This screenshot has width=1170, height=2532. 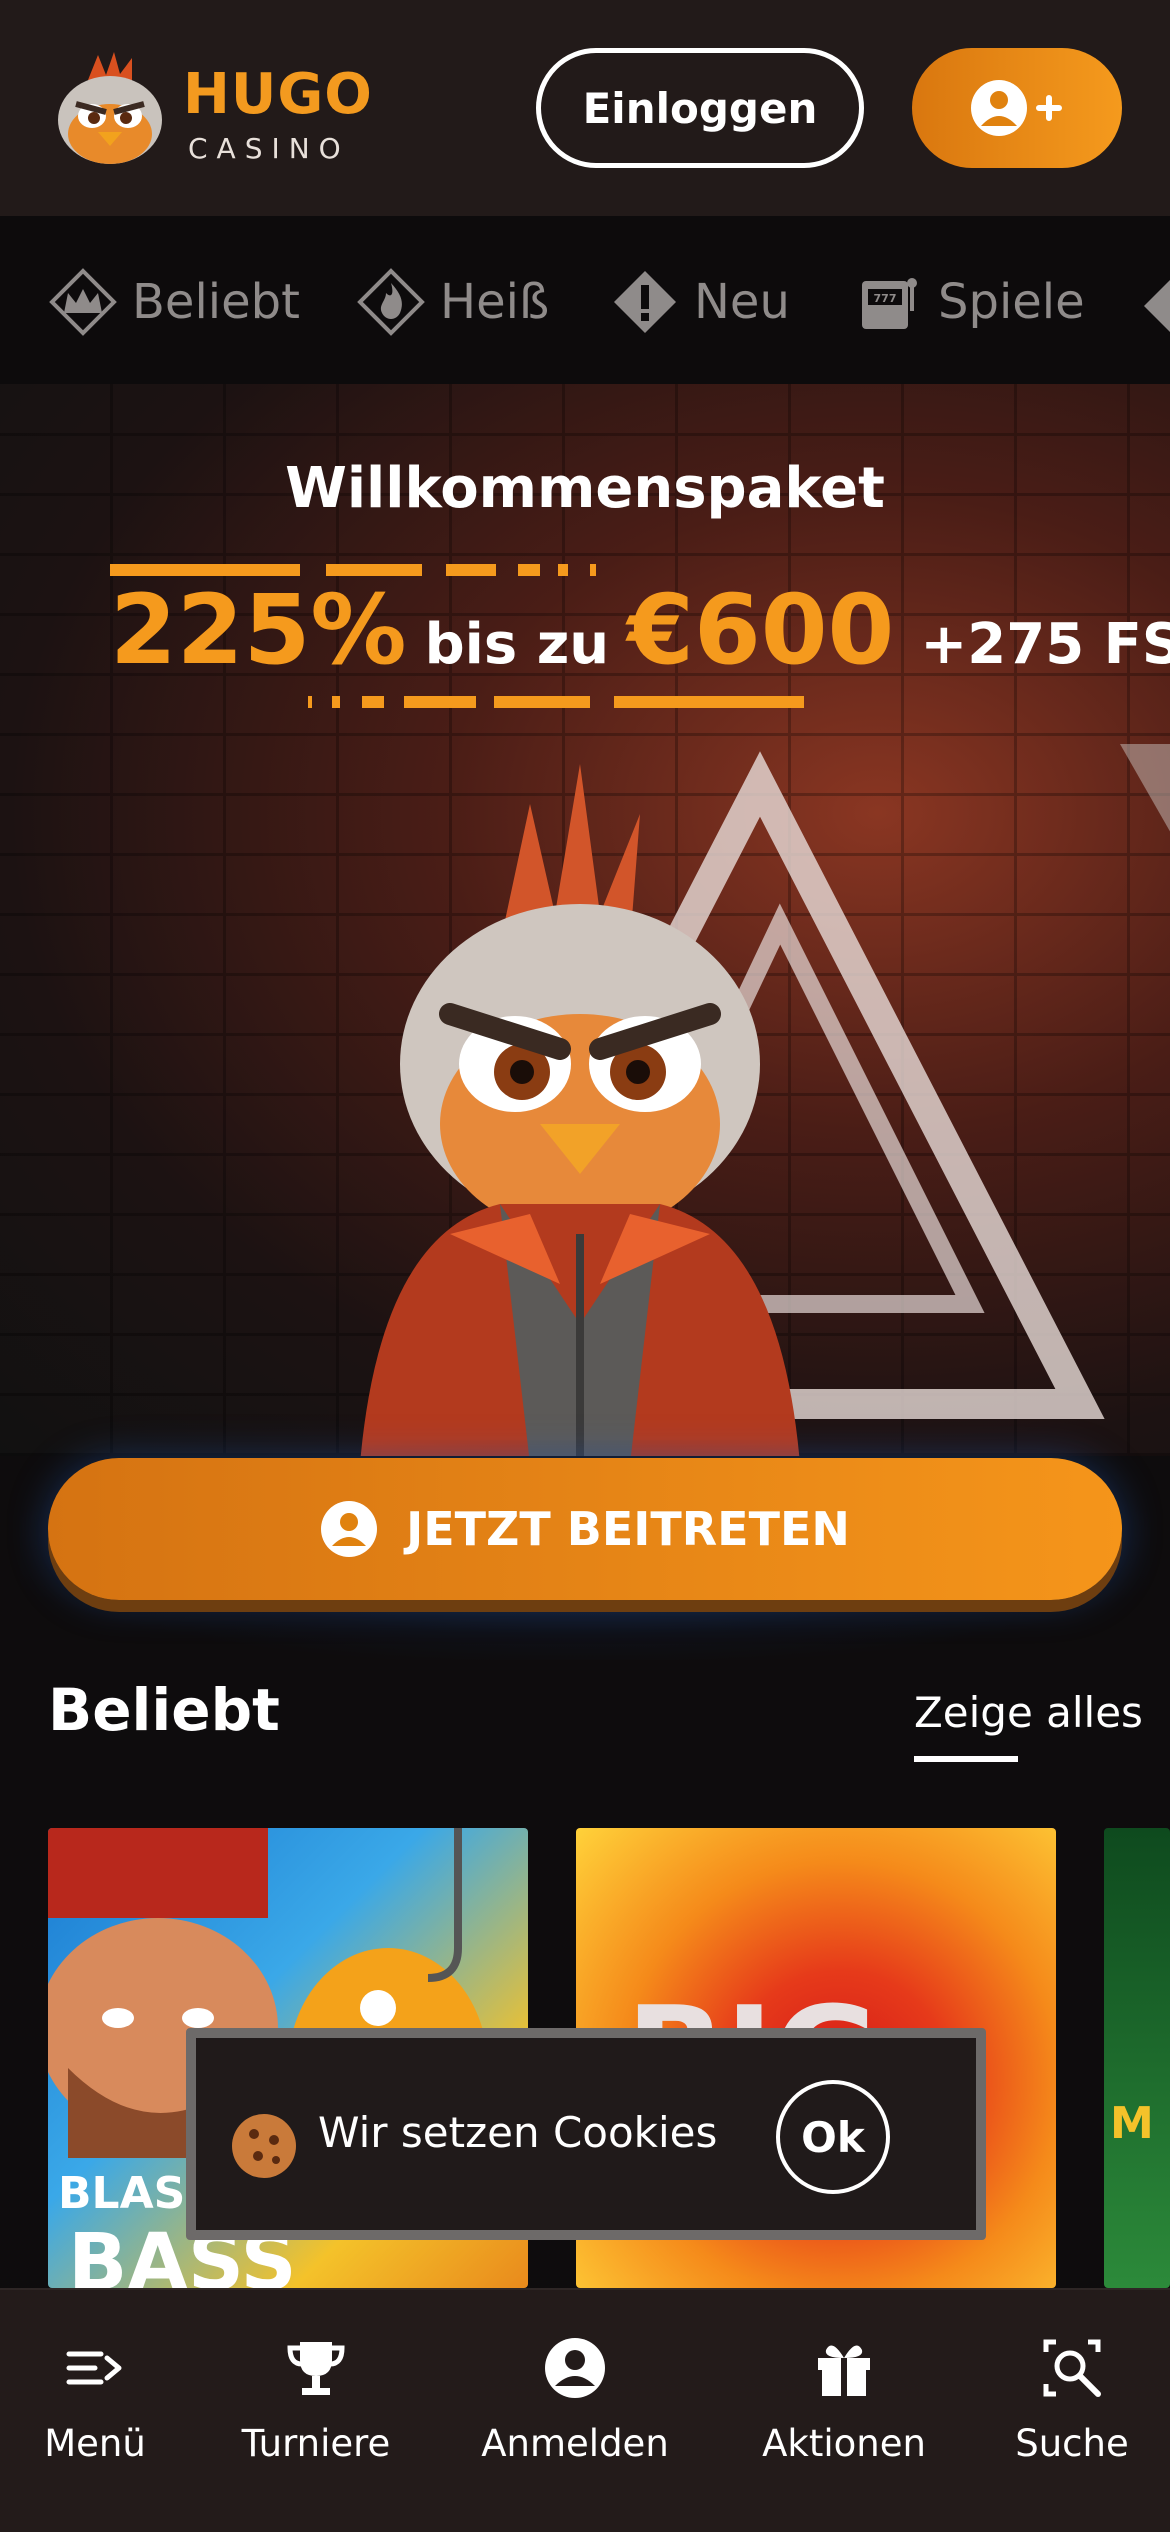 What do you see at coordinates (1132, 2123) in the screenshot?
I see `game-label-top: M` at bounding box center [1132, 2123].